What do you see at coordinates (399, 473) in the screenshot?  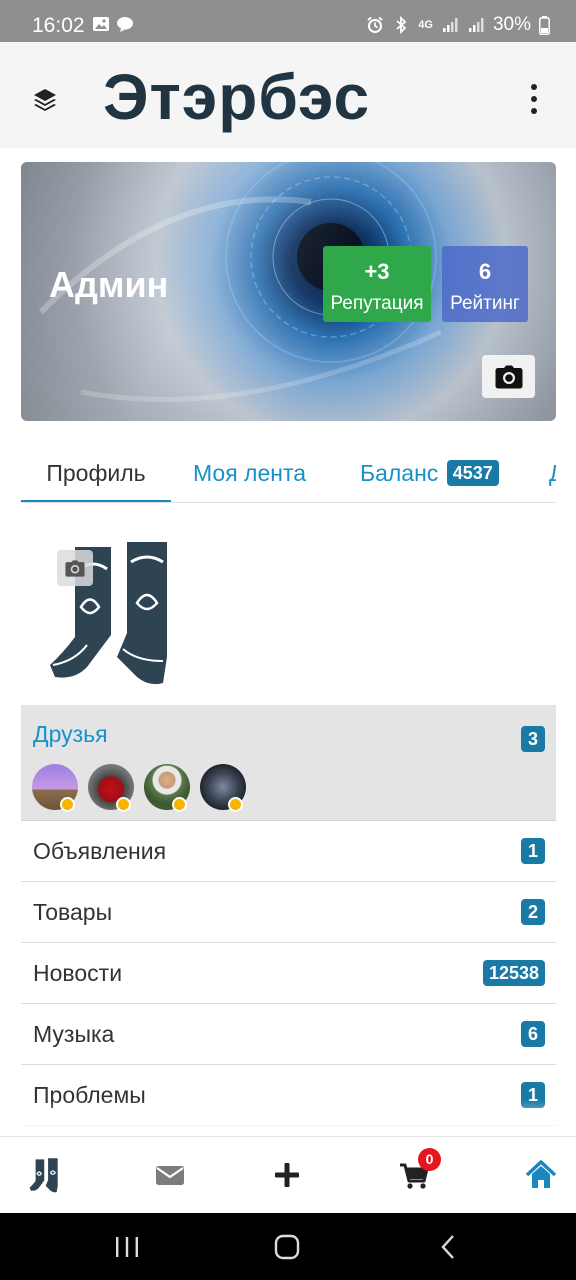 I see `tab-balance-label: Баланс` at bounding box center [399, 473].